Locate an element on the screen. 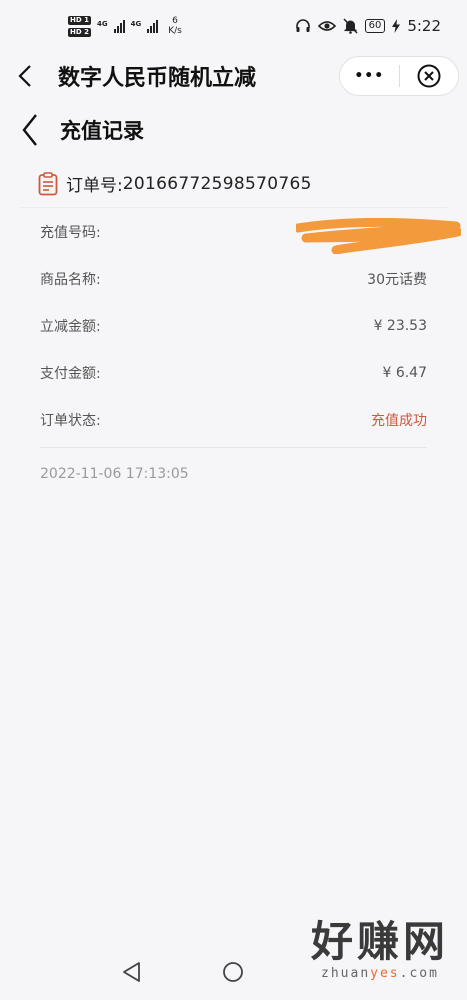 The width and height of the screenshot is (467, 1000). more-button: ••• is located at coordinates (369, 76).